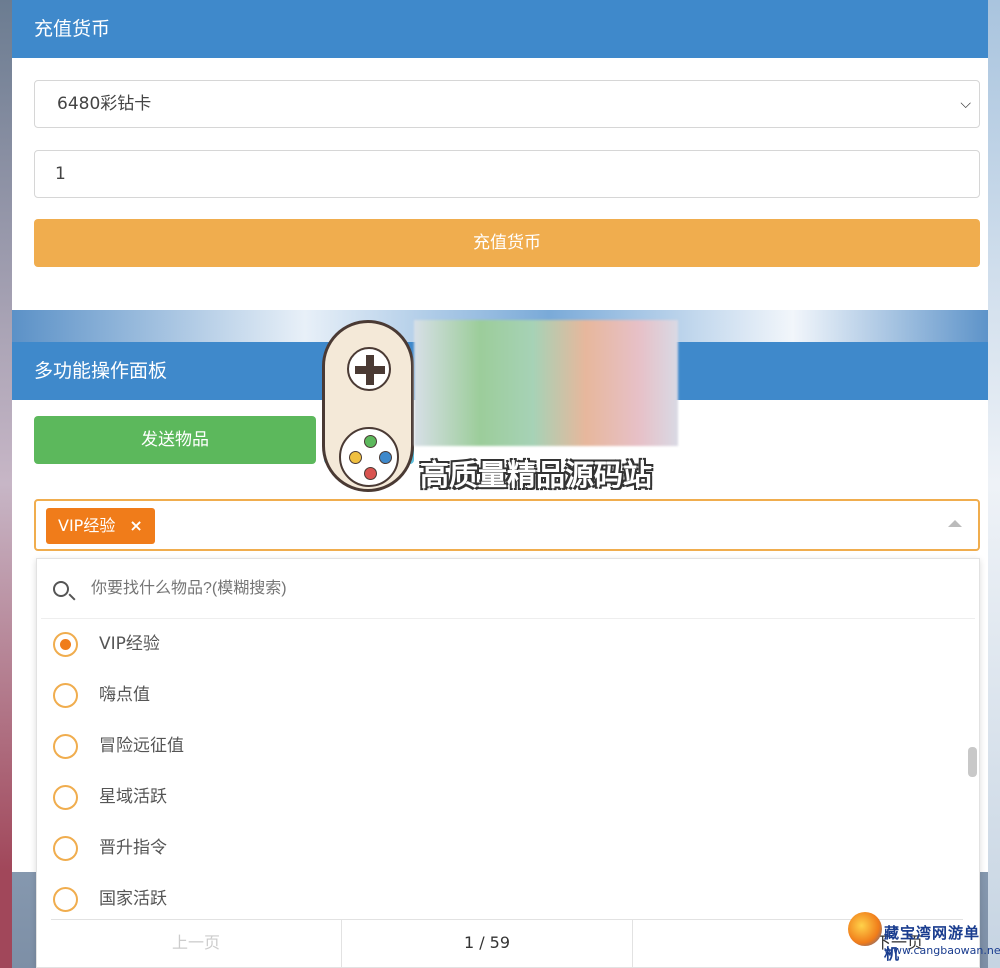  Describe the element at coordinates (965, 104) in the screenshot. I see `chevron-down-icon: ⌵` at that location.